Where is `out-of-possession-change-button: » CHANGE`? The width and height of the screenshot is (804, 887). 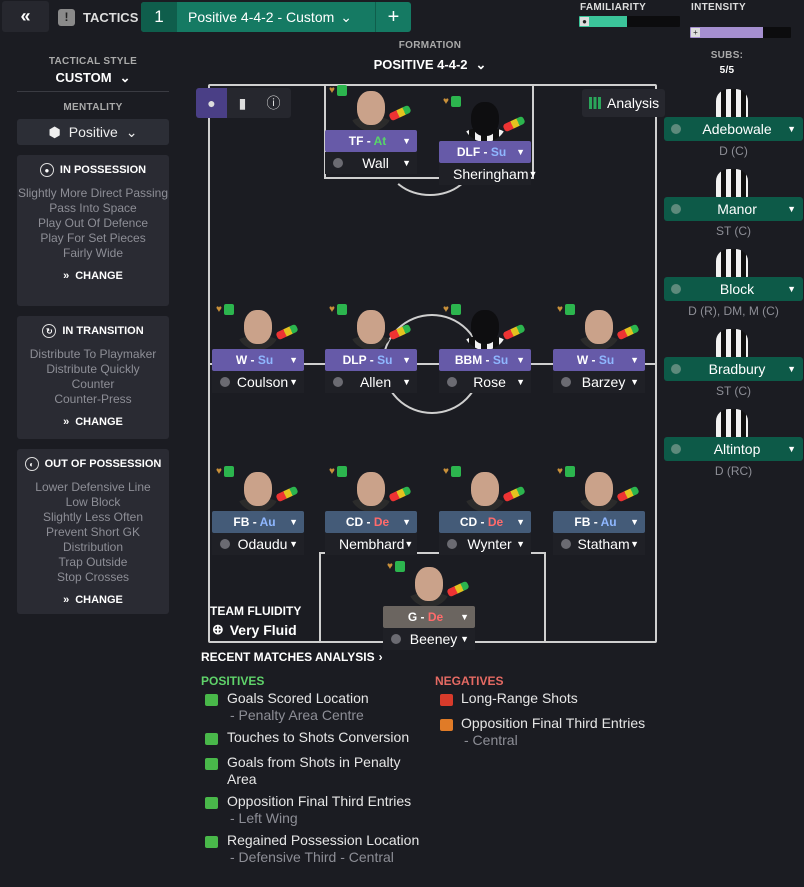 out-of-possession-change-button: » CHANGE is located at coordinates (93, 600).